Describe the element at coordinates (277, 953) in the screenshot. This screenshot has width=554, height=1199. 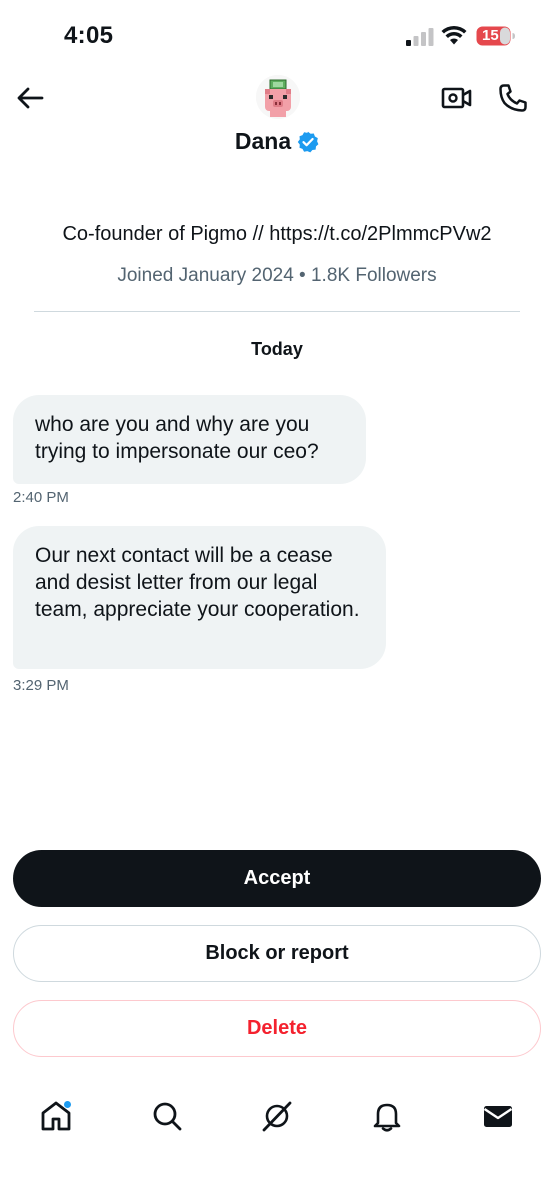
I see `block-or-report-button: Block or report` at that location.